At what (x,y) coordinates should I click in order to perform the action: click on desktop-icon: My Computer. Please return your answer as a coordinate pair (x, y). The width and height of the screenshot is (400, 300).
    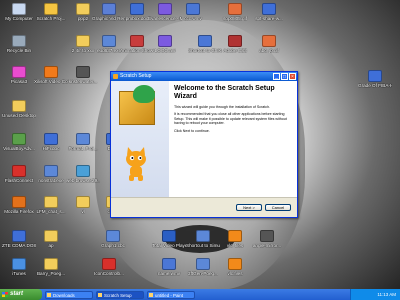
    Looking at the image, I should click on (19, 12).